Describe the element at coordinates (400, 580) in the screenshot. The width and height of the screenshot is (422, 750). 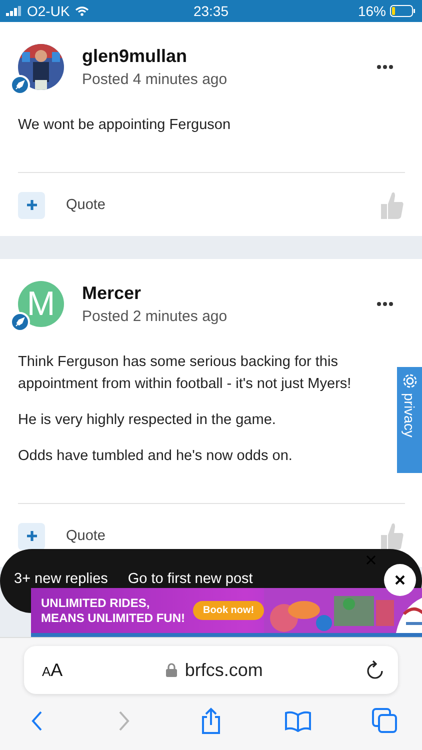
I see `close-icon` at that location.